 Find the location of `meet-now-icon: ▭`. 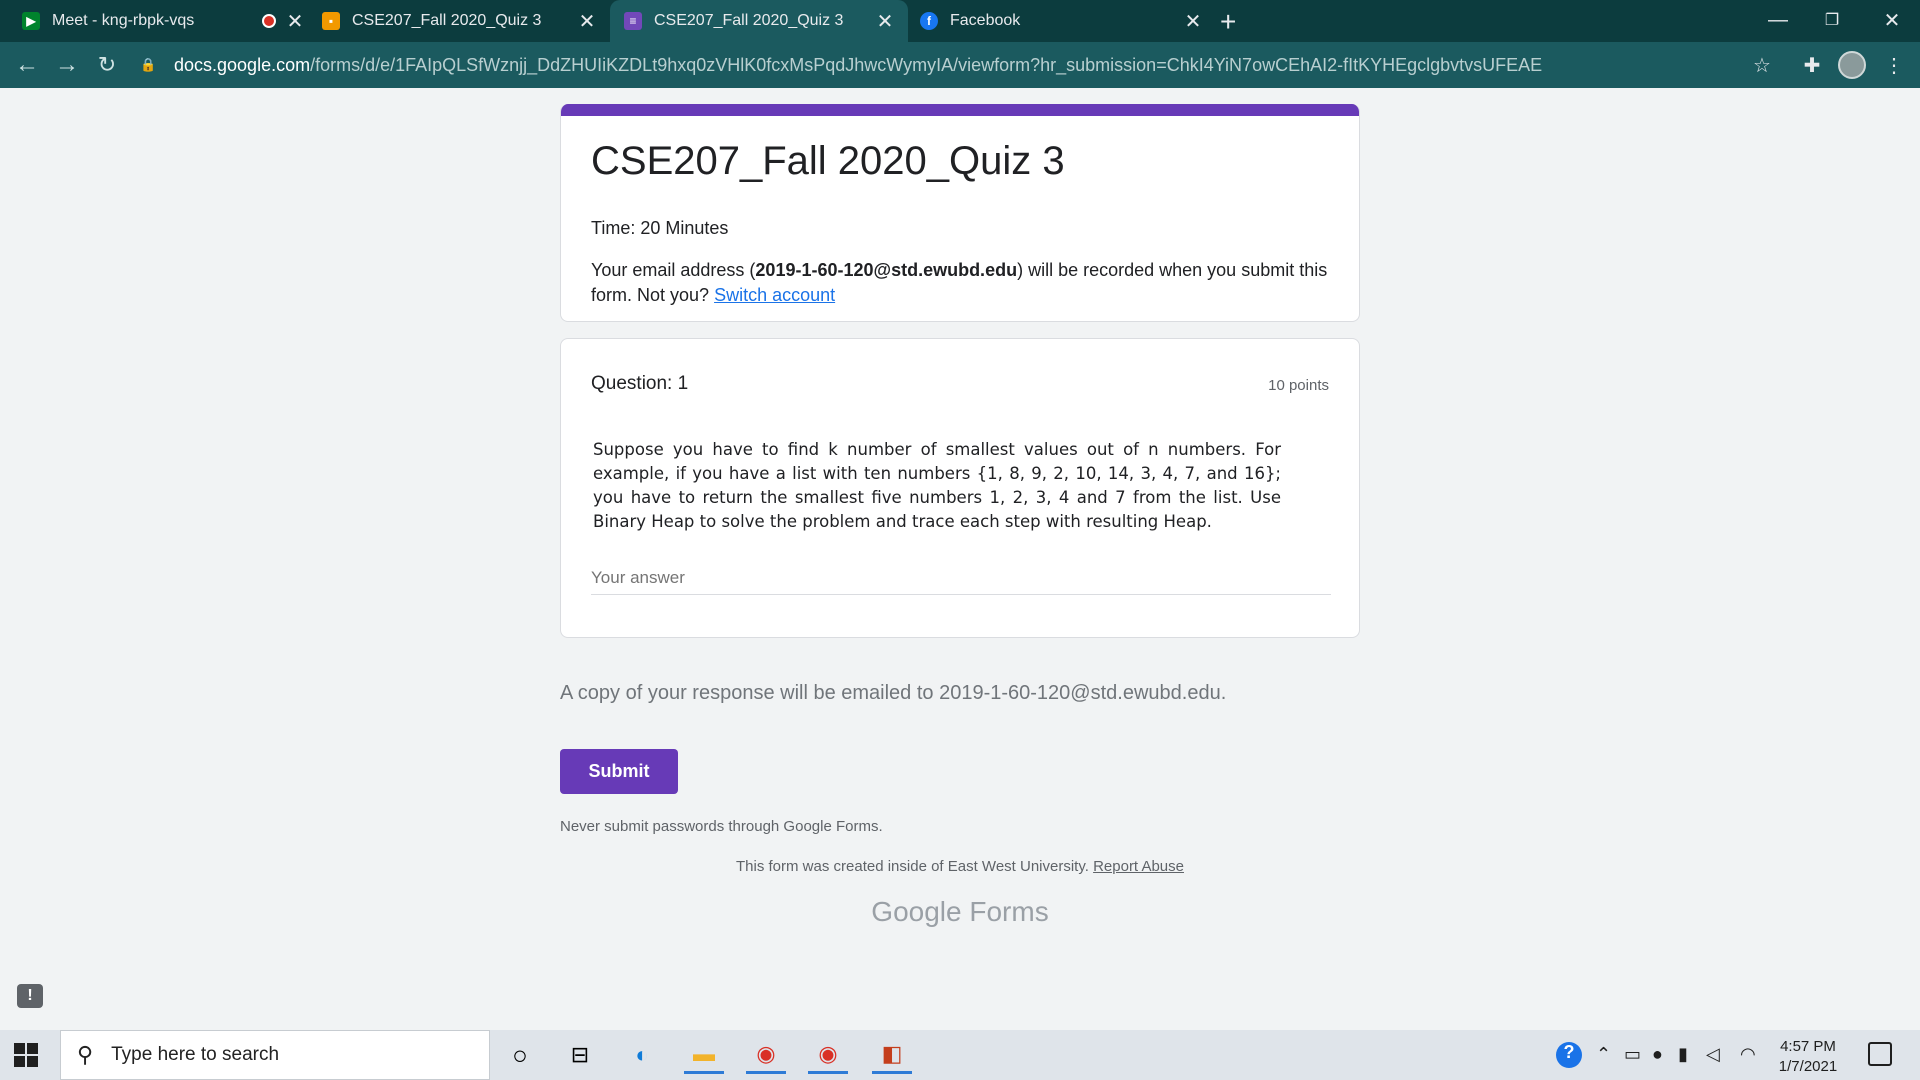

meet-now-icon: ▭ is located at coordinates (1632, 1054).